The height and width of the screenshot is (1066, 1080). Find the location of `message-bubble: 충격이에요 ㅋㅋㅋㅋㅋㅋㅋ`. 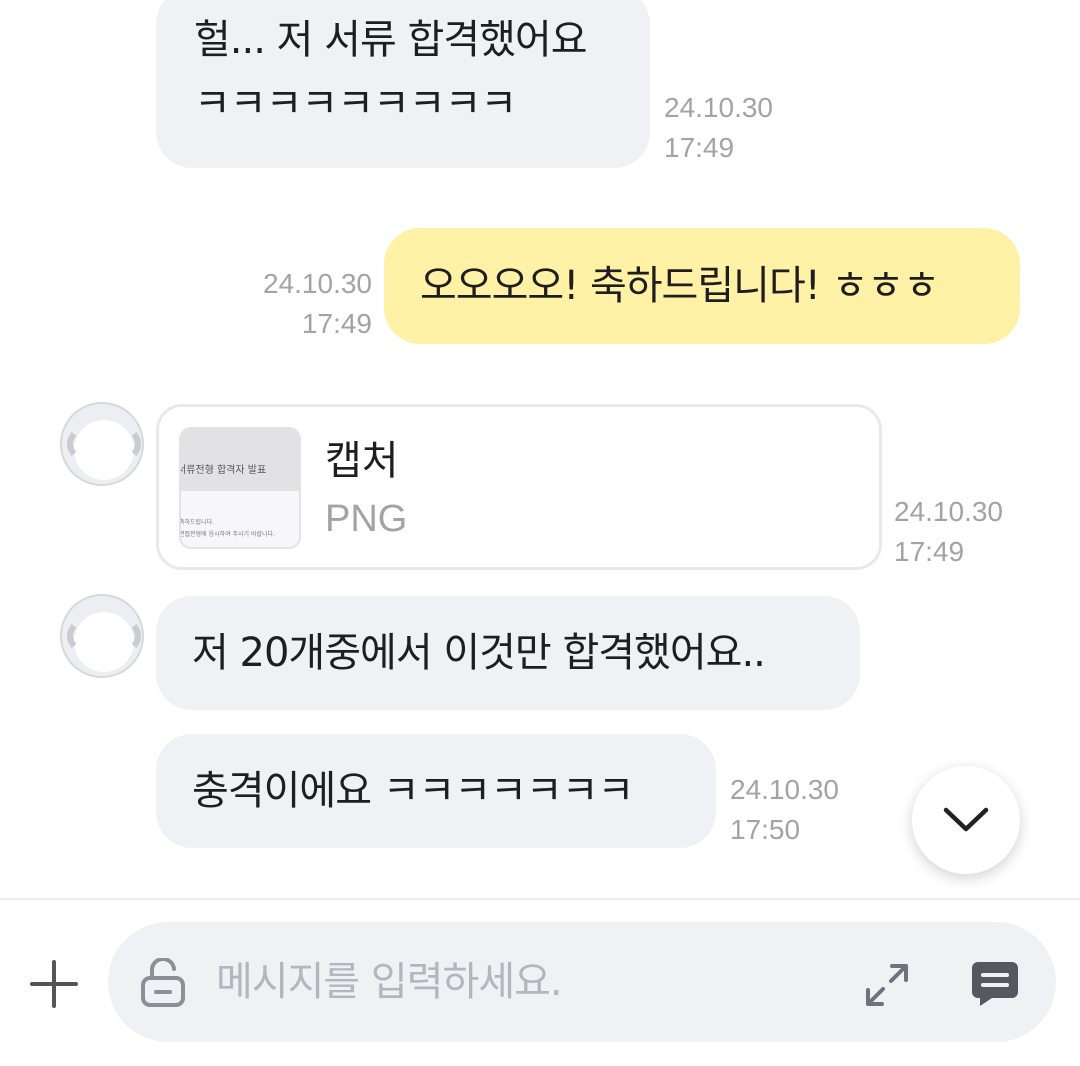

message-bubble: 충격이에요 ㅋㅋㅋㅋㅋㅋㅋ is located at coordinates (436, 791).